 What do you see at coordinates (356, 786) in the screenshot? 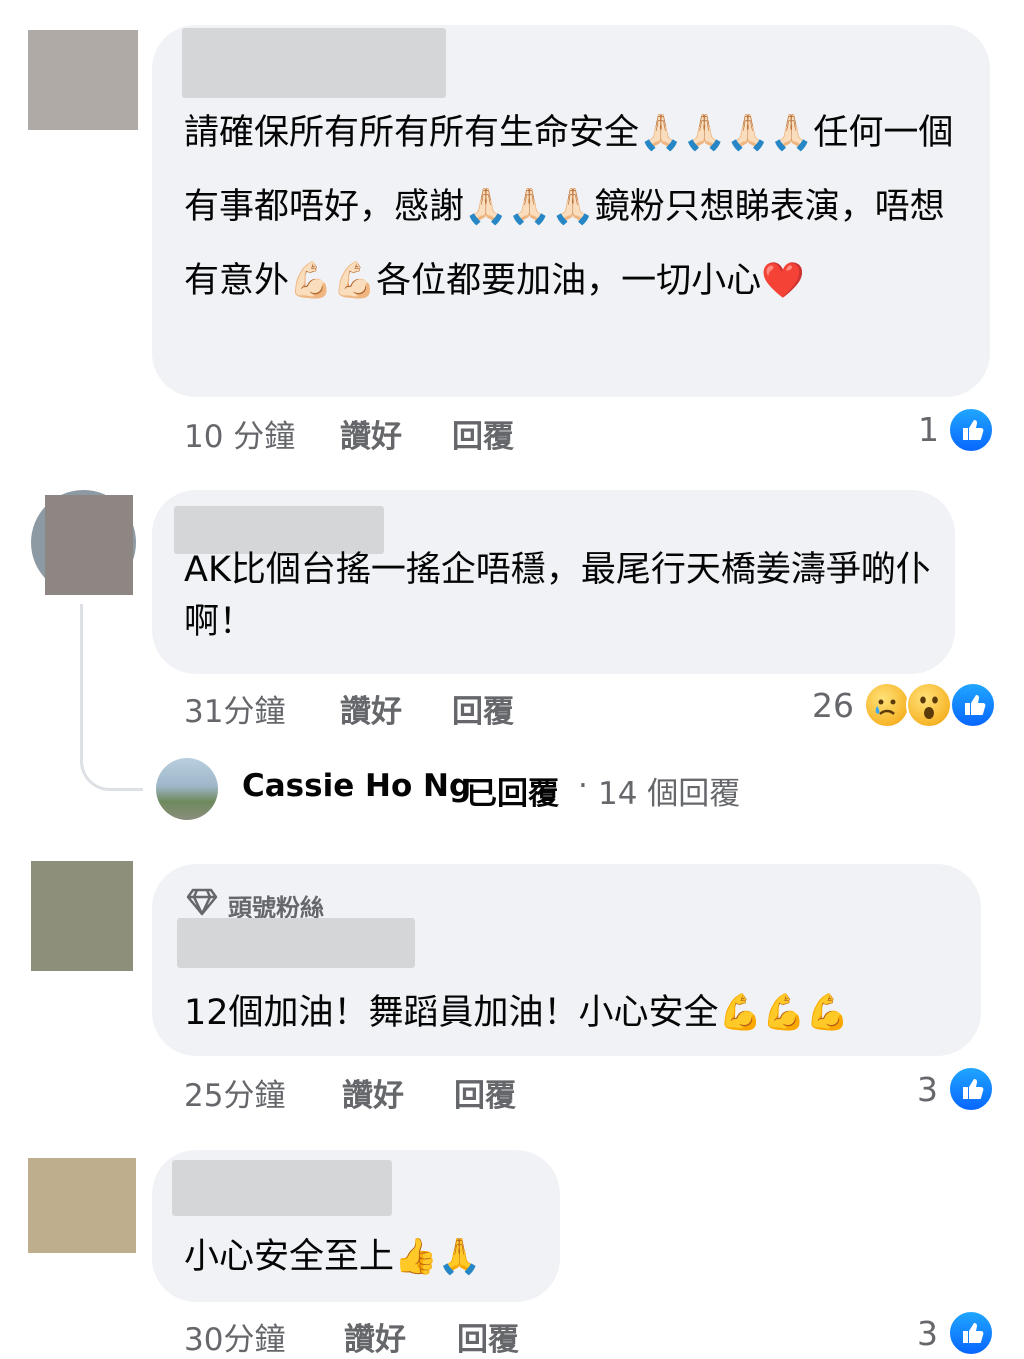
I see `replier-name: Cassie Ho Ng` at bounding box center [356, 786].